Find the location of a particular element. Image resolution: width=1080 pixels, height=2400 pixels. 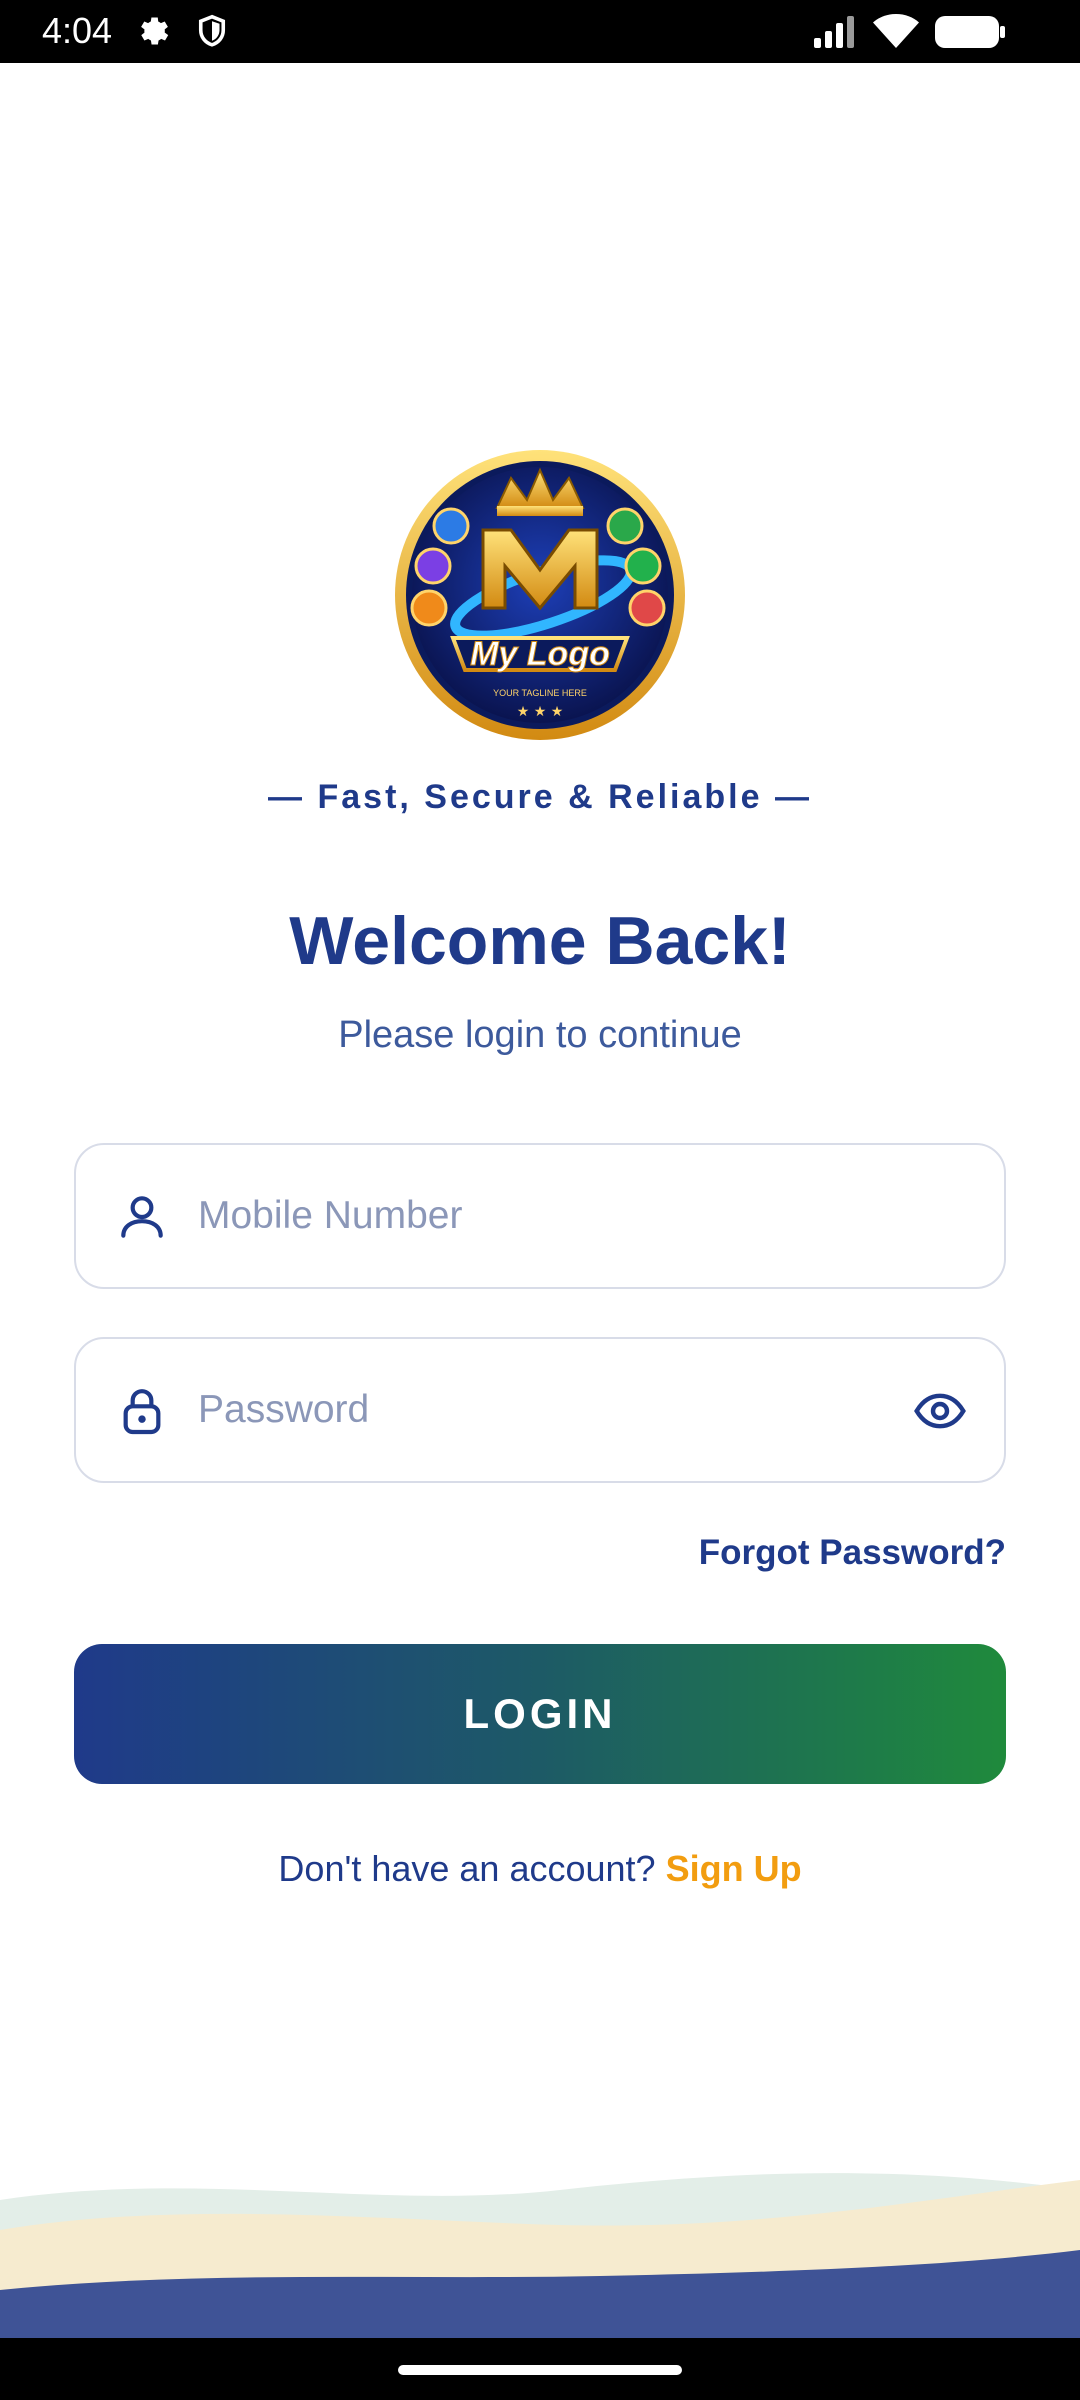

status-time: 4:04 is located at coordinates (77, 30).